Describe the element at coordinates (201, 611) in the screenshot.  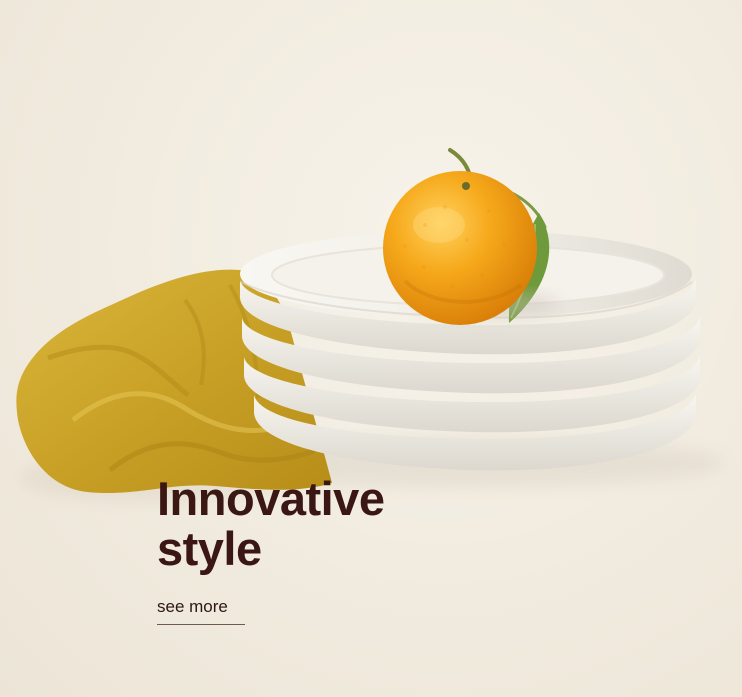
I see `see-more-link: see more` at that location.